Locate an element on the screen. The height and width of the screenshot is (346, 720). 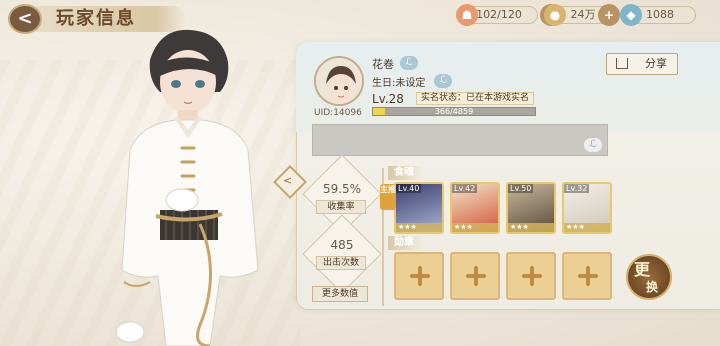
exp-progress-bar: 366/4859 is located at coordinates (454, 111).